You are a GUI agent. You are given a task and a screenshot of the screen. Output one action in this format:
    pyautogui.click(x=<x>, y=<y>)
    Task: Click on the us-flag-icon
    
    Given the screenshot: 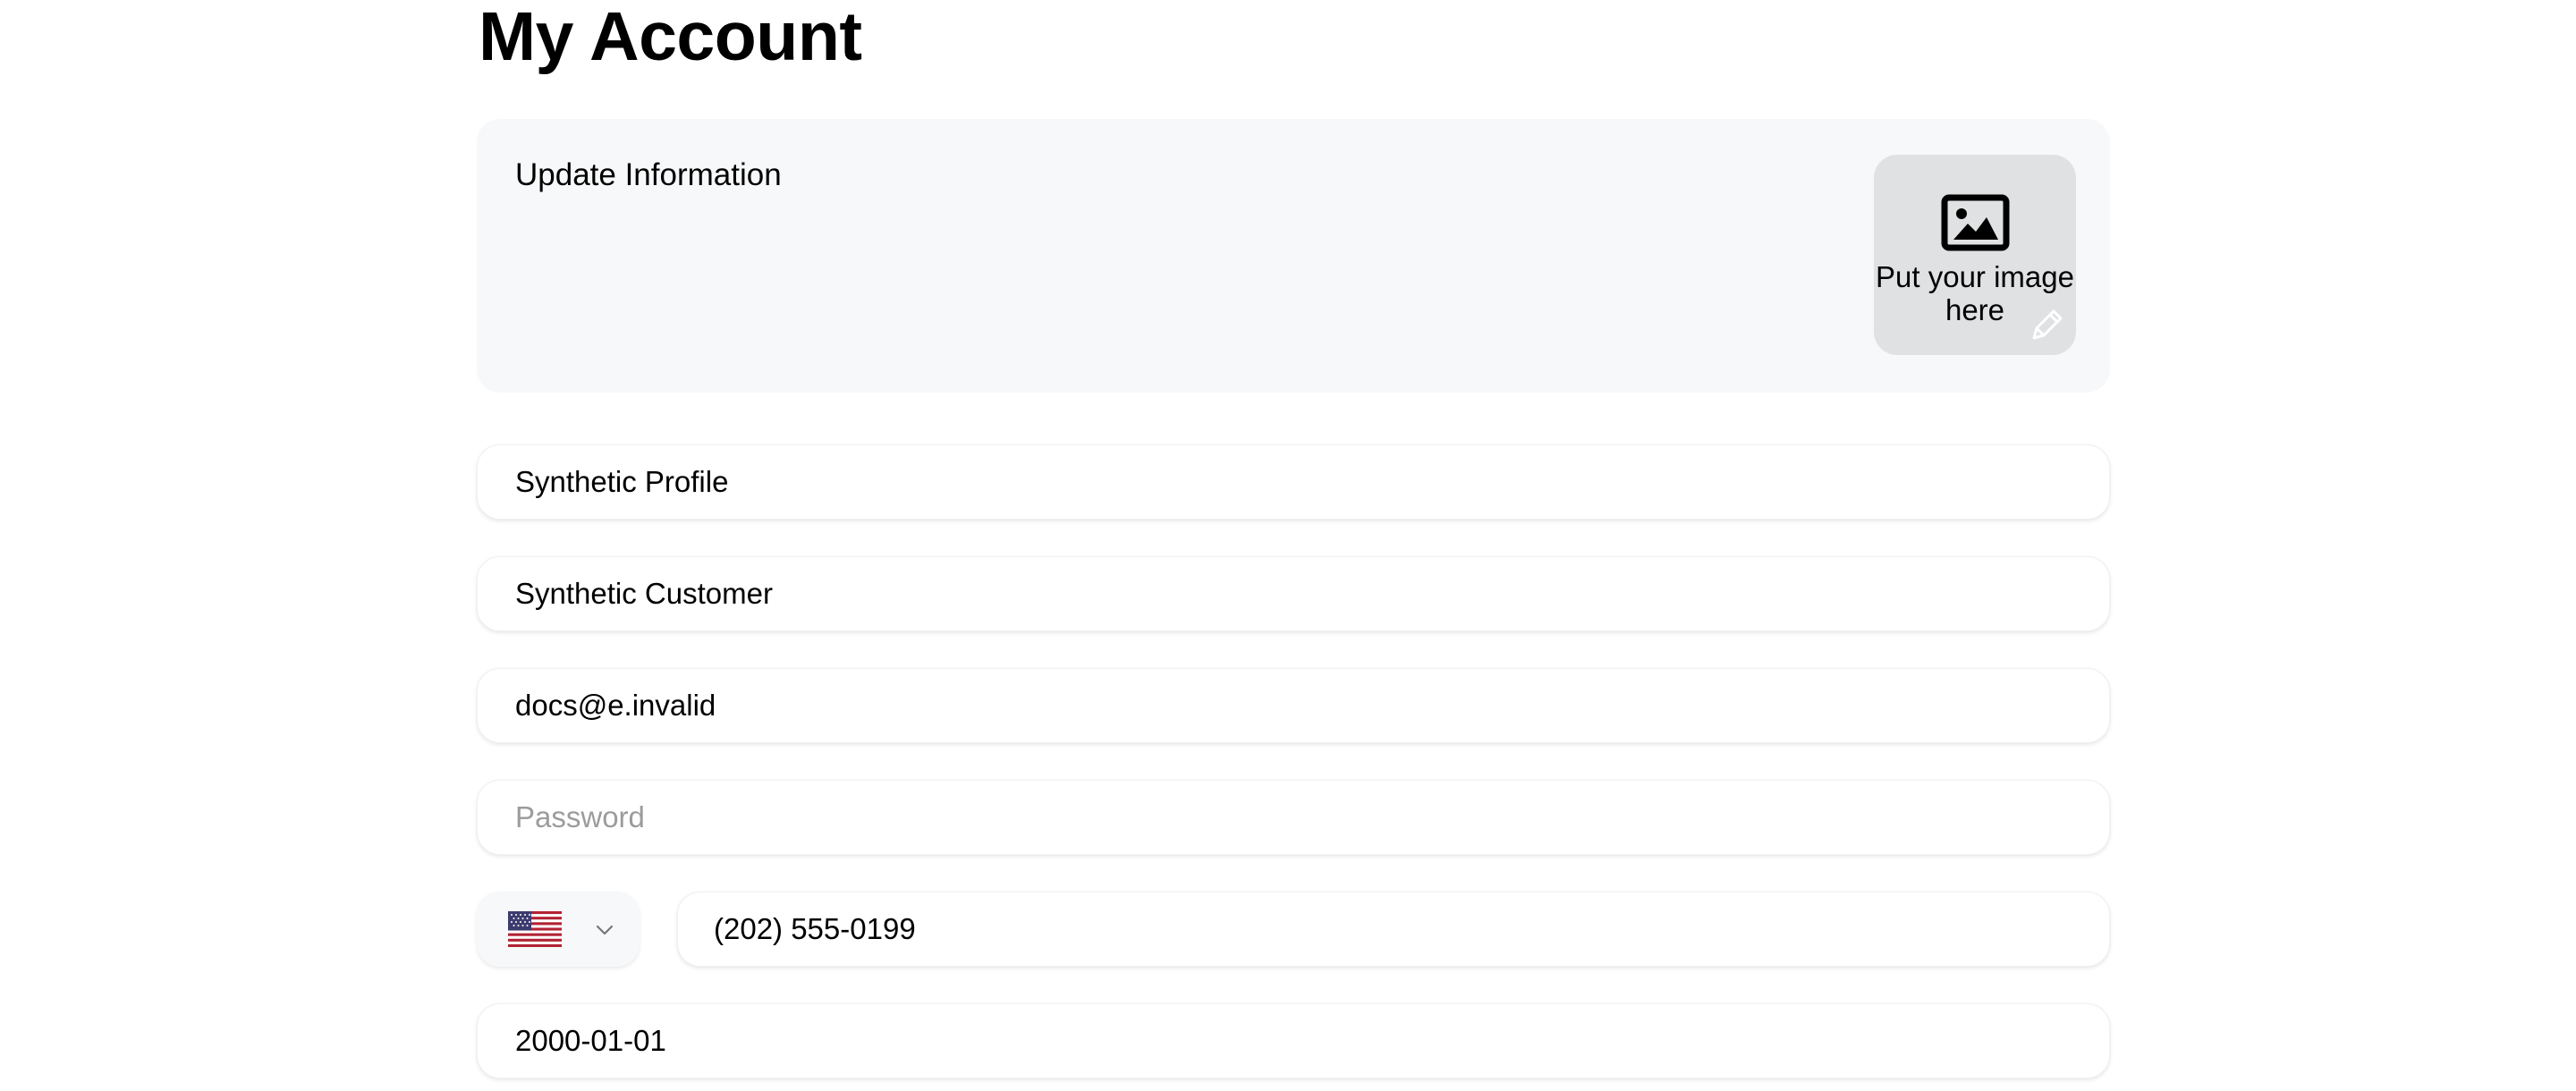 What is the action you would take?
    pyautogui.click(x=535, y=929)
    